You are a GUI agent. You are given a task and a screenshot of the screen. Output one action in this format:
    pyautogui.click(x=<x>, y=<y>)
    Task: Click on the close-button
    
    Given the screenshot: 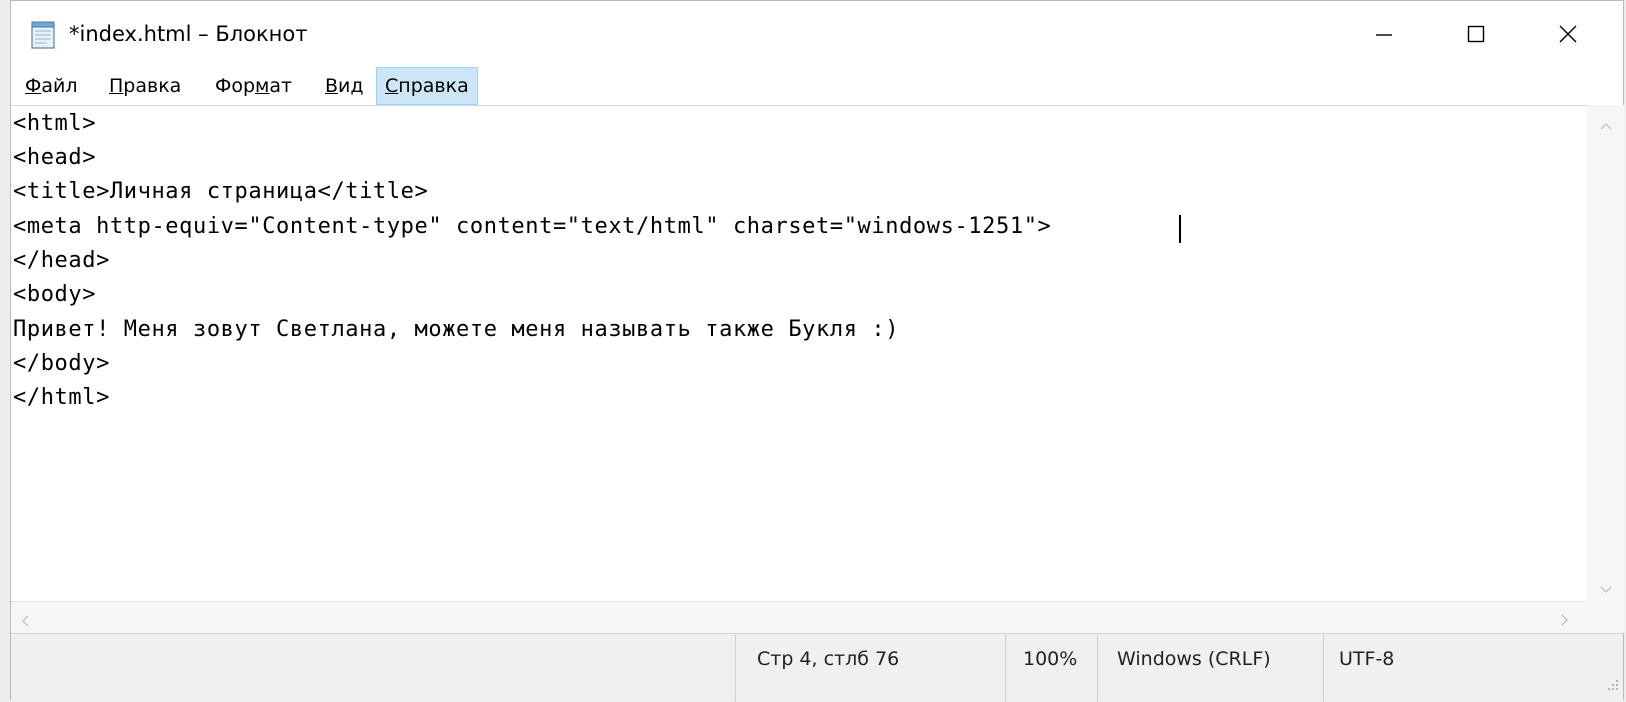 What is the action you would take?
    pyautogui.click(x=1568, y=34)
    